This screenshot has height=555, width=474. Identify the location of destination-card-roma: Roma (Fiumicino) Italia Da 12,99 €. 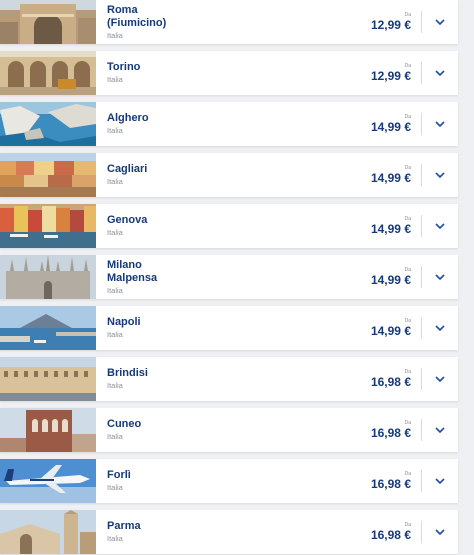
(229, 22).